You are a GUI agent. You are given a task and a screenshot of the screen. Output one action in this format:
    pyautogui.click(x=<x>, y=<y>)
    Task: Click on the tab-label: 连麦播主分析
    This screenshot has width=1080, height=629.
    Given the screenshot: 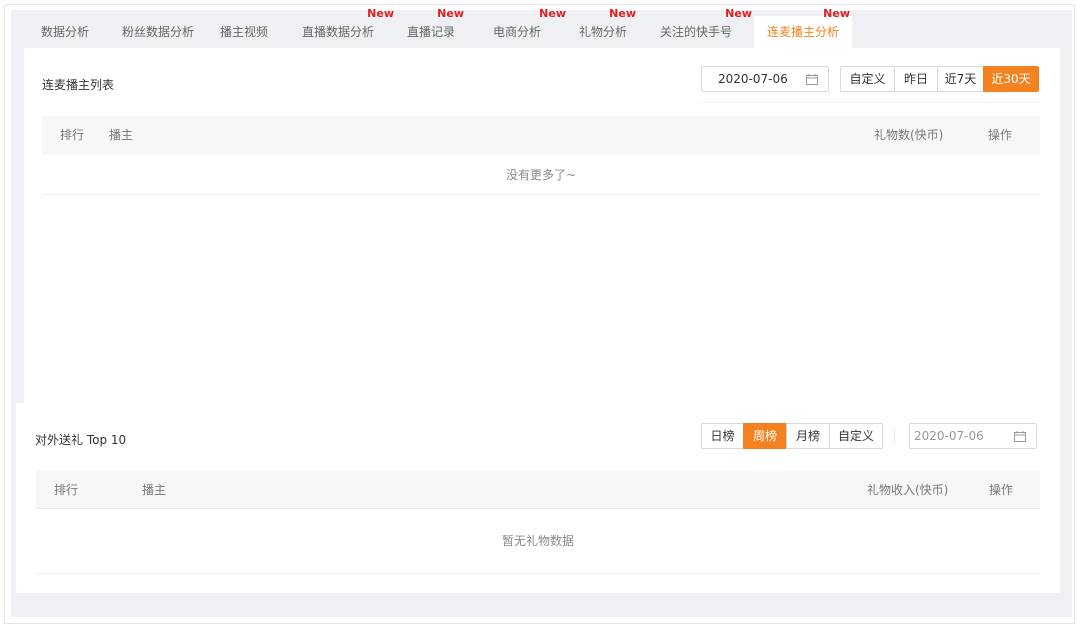 What is the action you would take?
    pyautogui.click(x=802, y=32)
    